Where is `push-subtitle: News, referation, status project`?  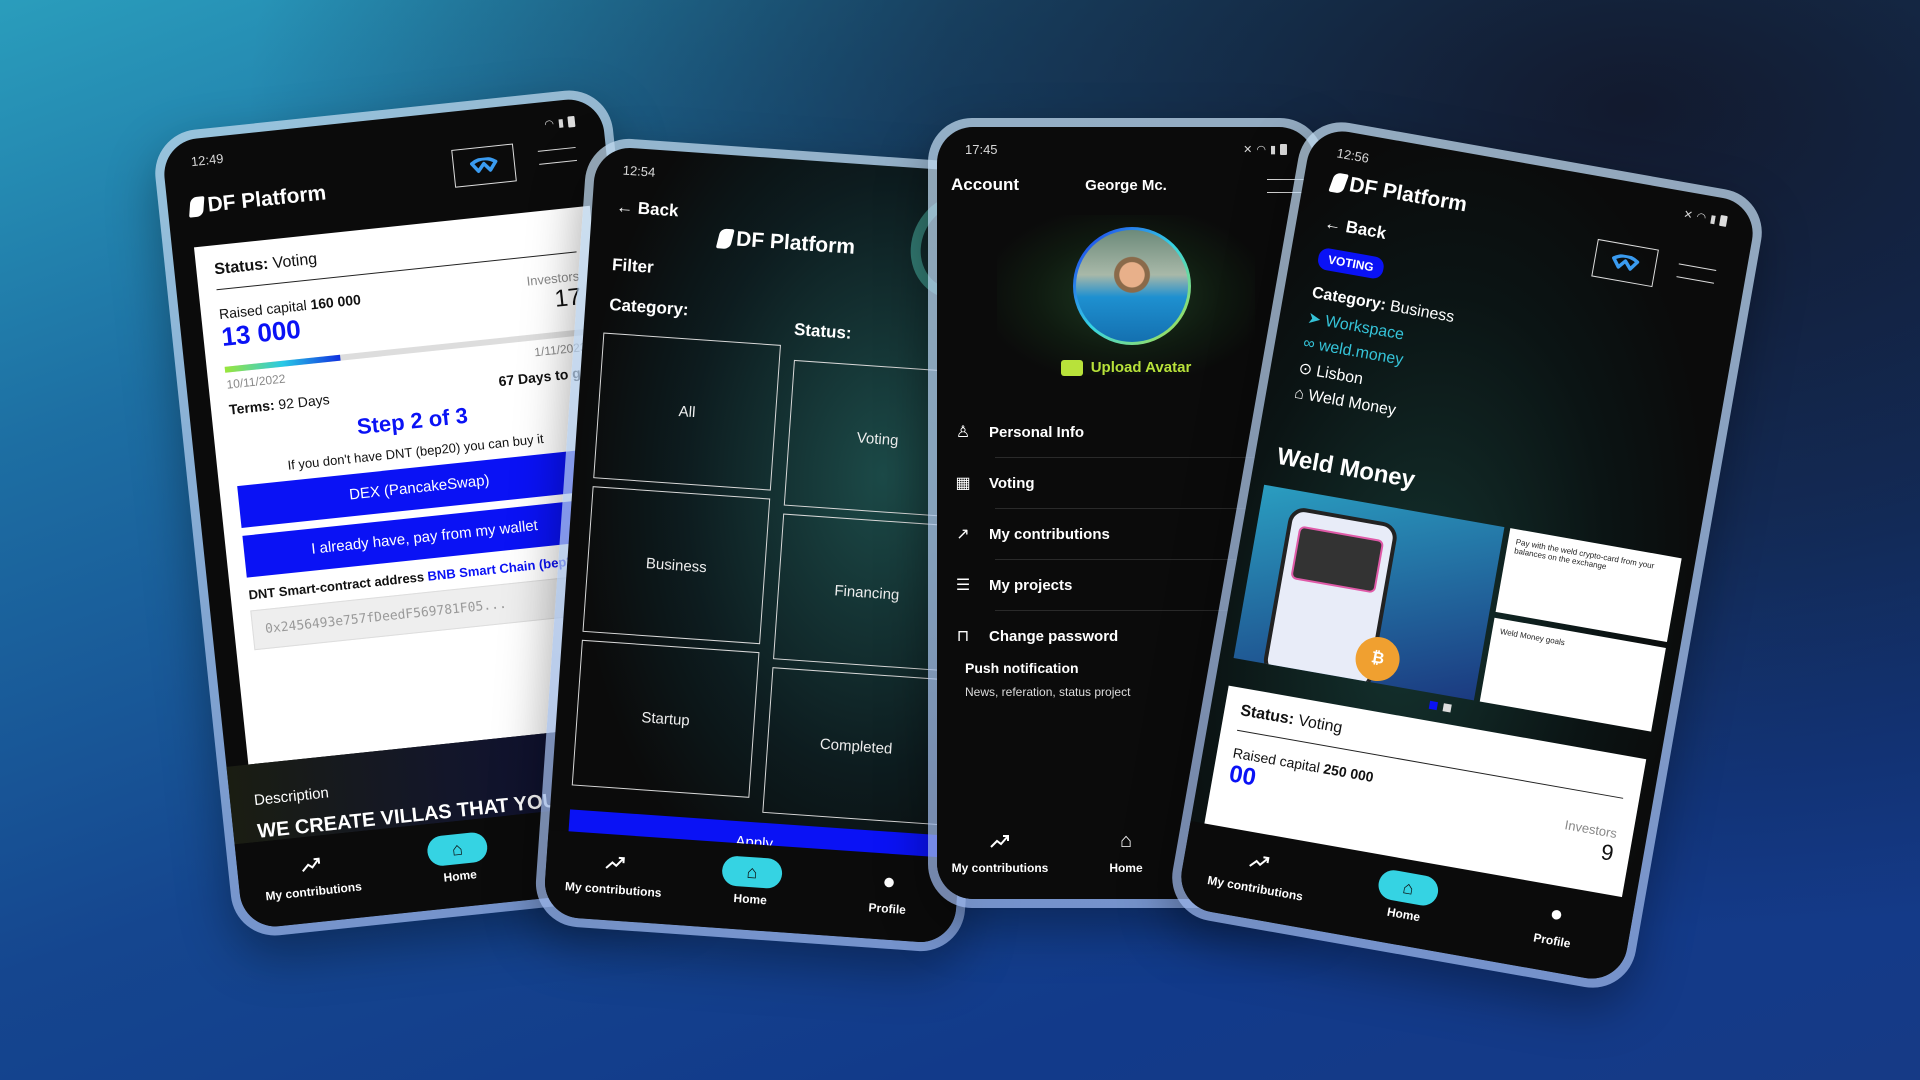
push-subtitle: News, referation, status project is located at coordinates (1048, 692).